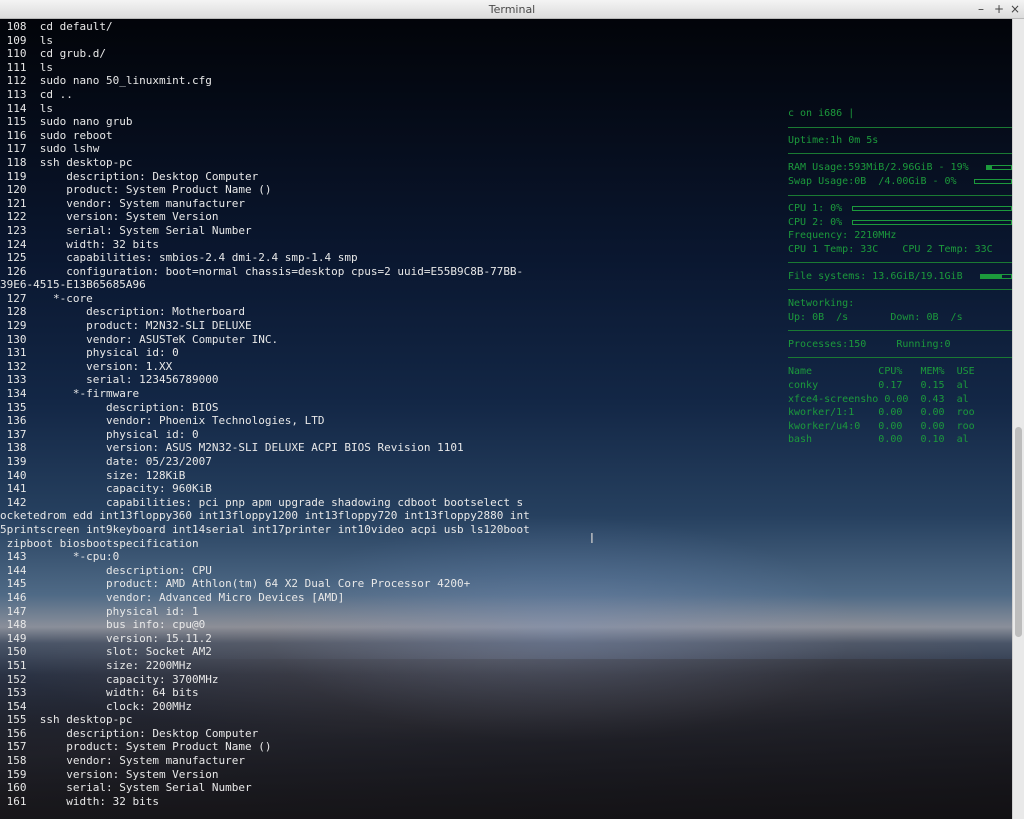  Describe the element at coordinates (172, 597) in the screenshot. I see `terminal-line: 146 vendor: Advanced Micro Devices [AMD]` at that location.